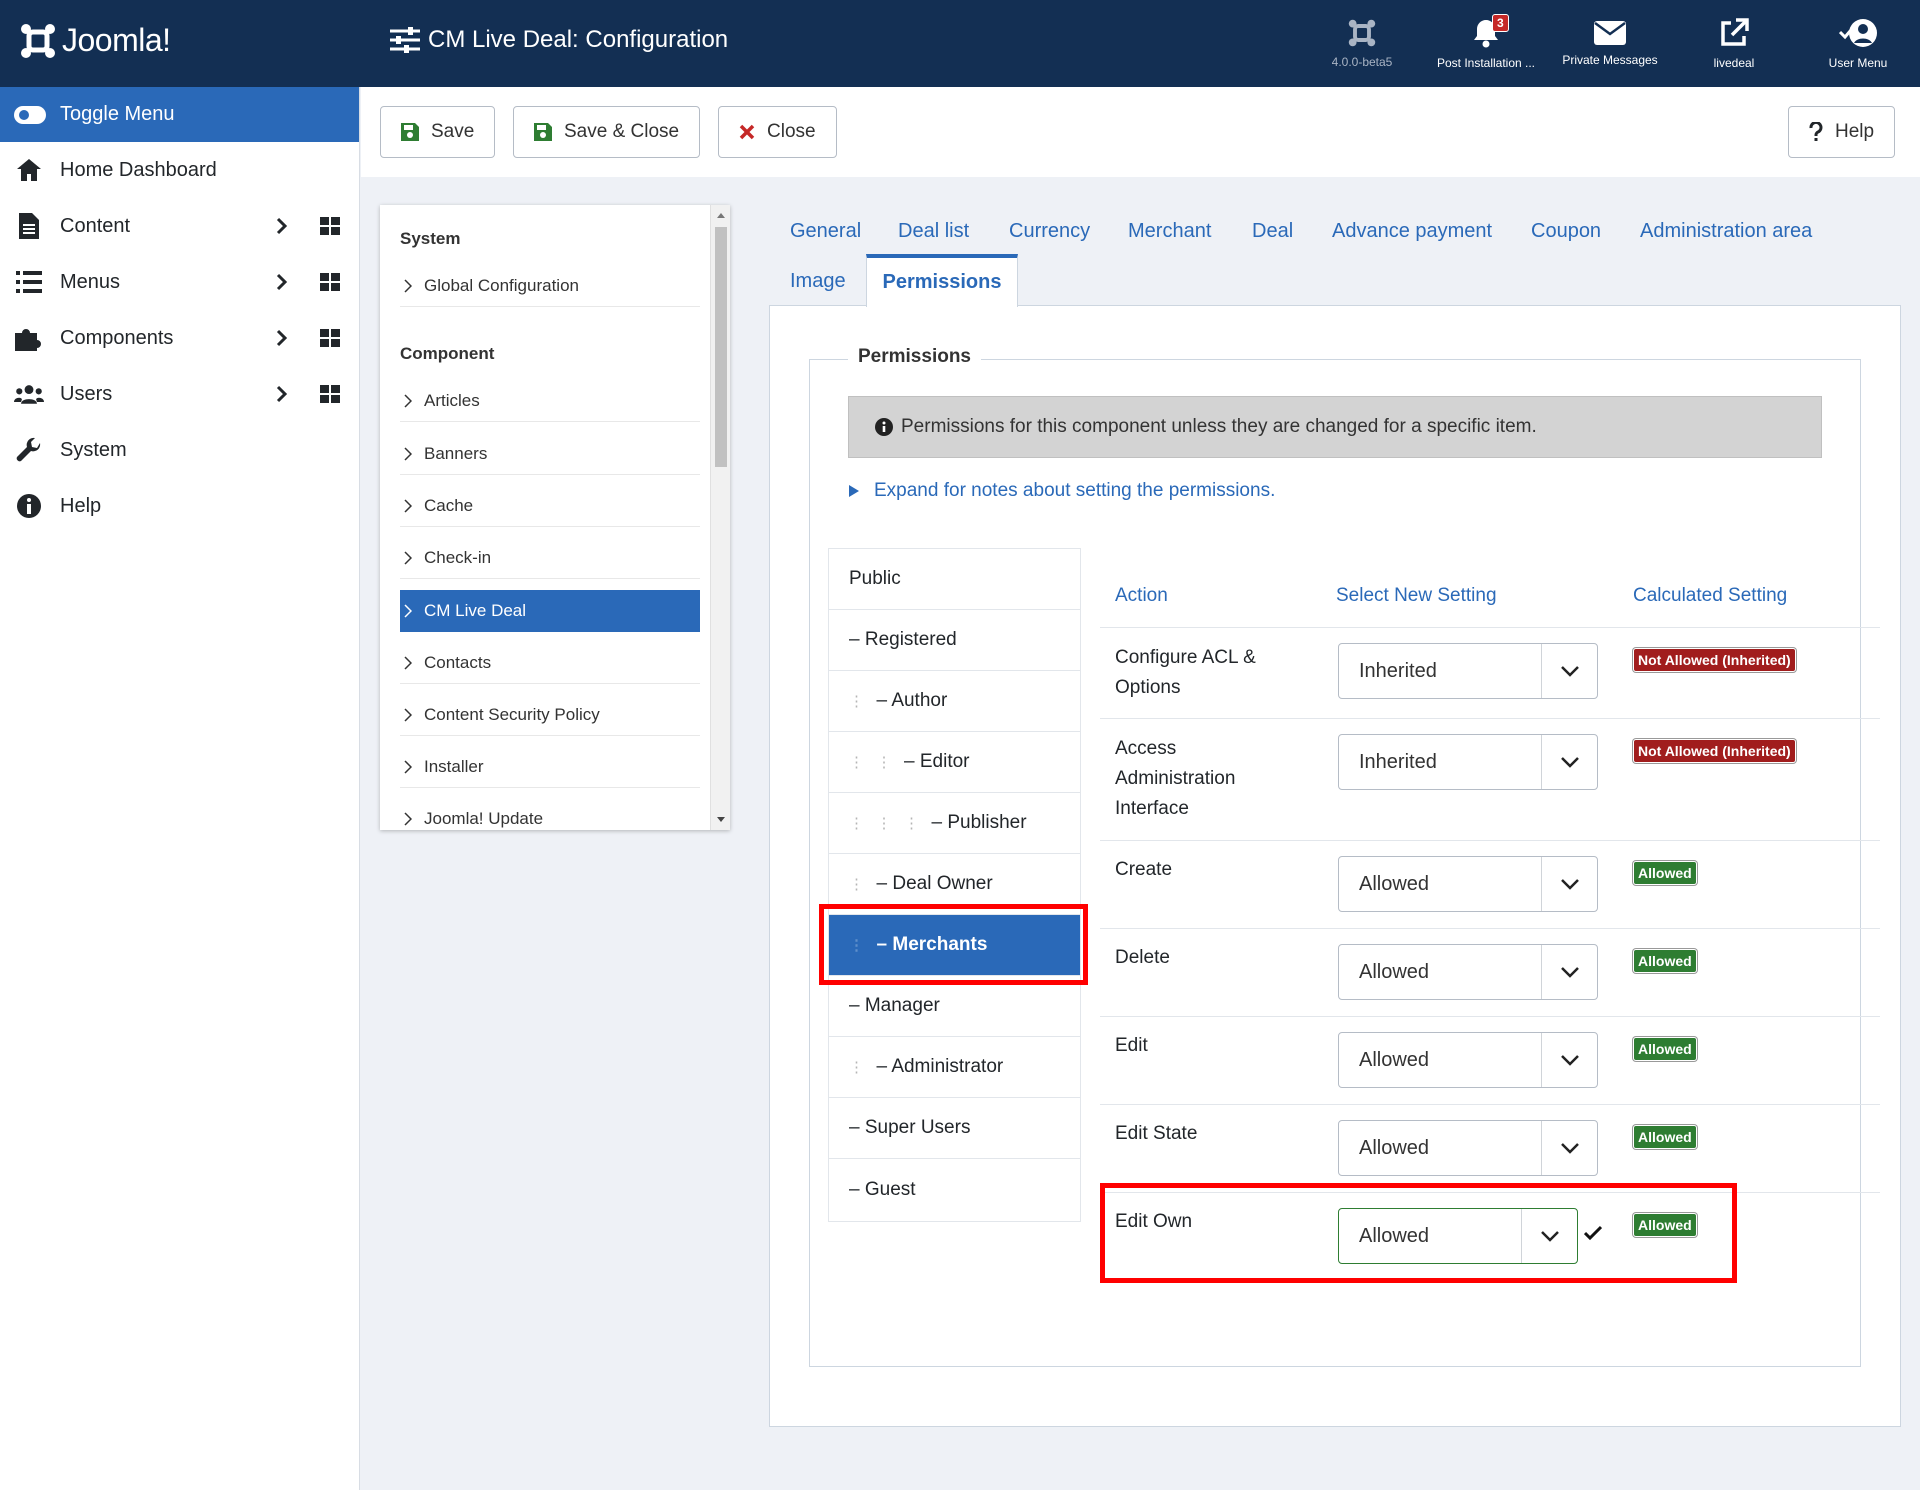  I want to click on caret-right-icon, so click(854, 491).